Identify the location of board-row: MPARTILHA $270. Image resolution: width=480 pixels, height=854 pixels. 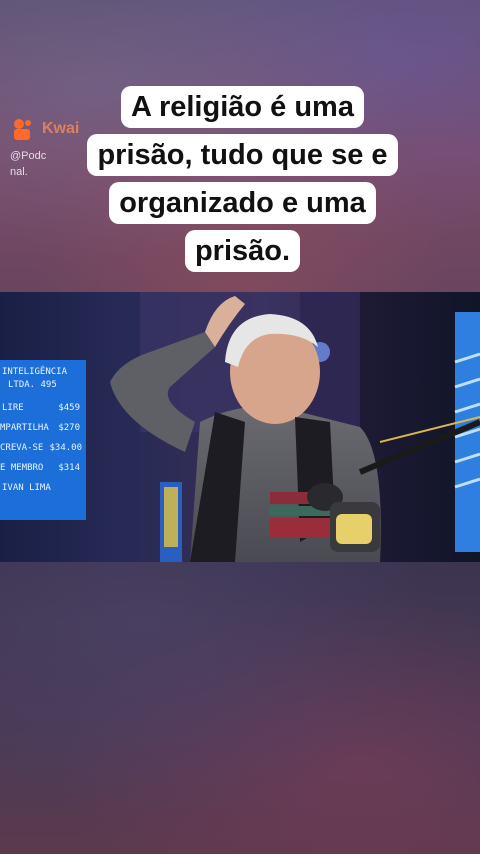
(40, 428).